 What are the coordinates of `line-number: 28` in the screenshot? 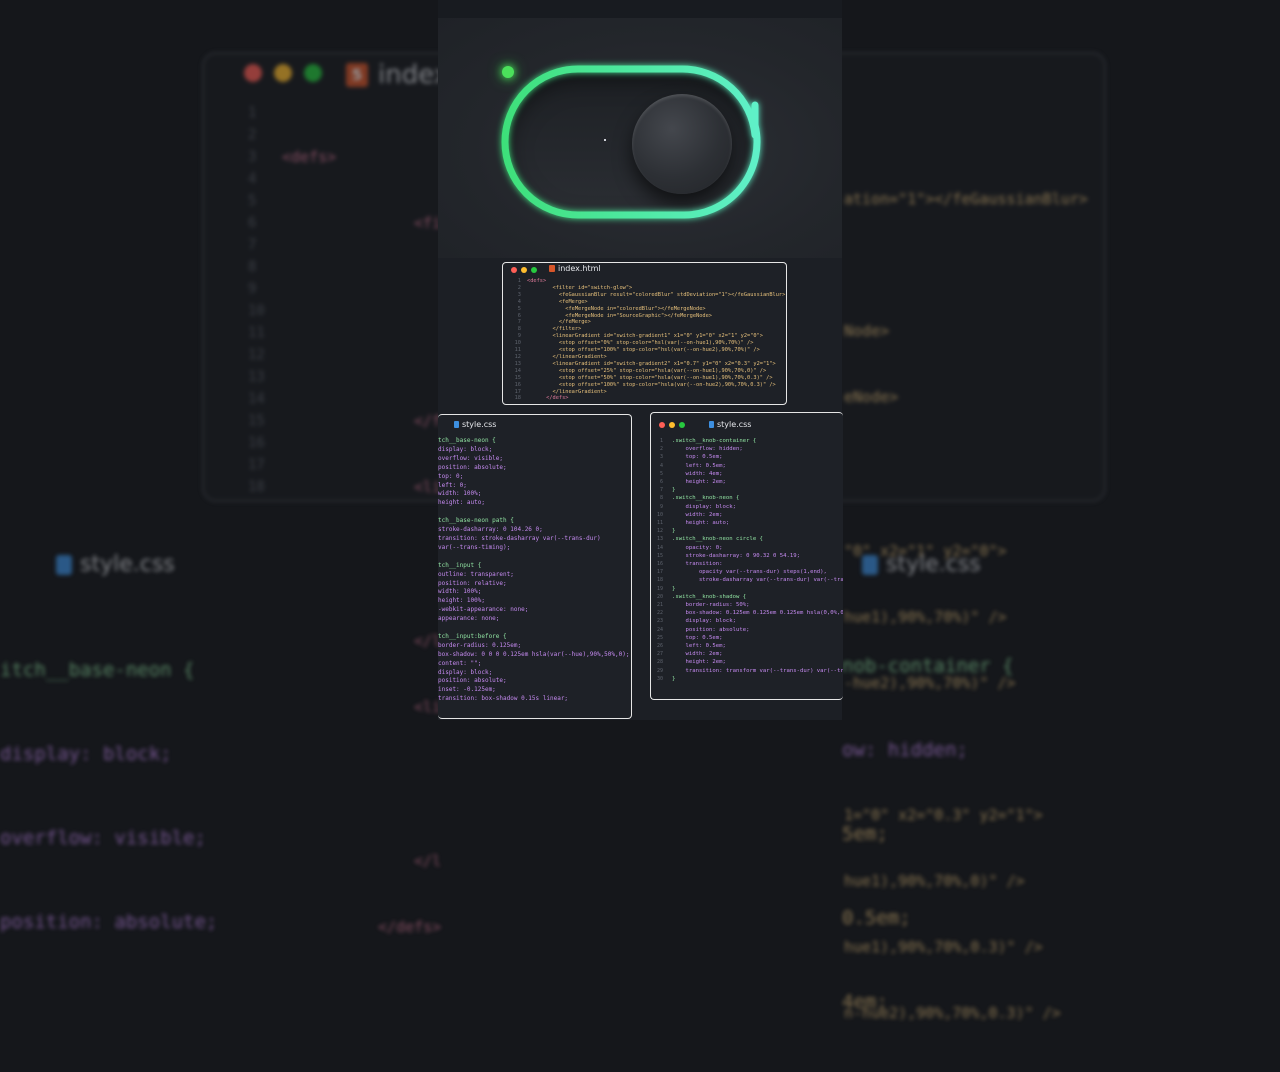 It's located at (659, 662).